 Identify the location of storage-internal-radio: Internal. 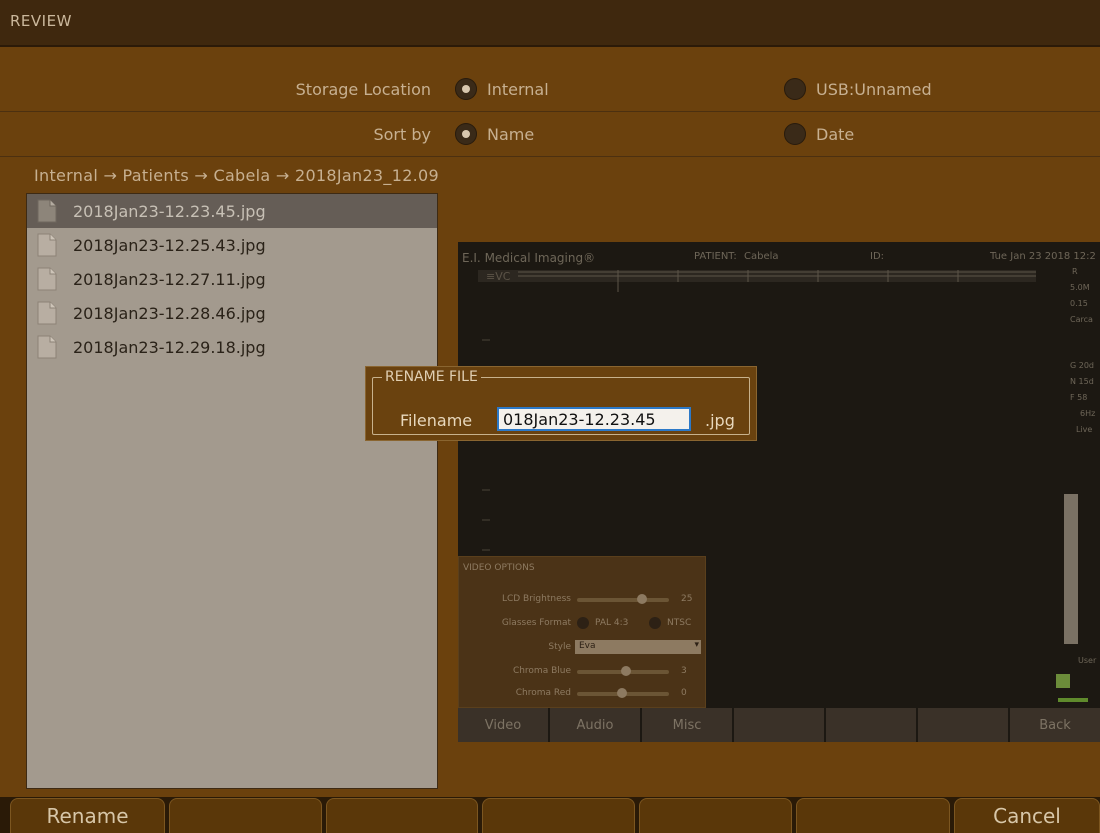
(502, 89).